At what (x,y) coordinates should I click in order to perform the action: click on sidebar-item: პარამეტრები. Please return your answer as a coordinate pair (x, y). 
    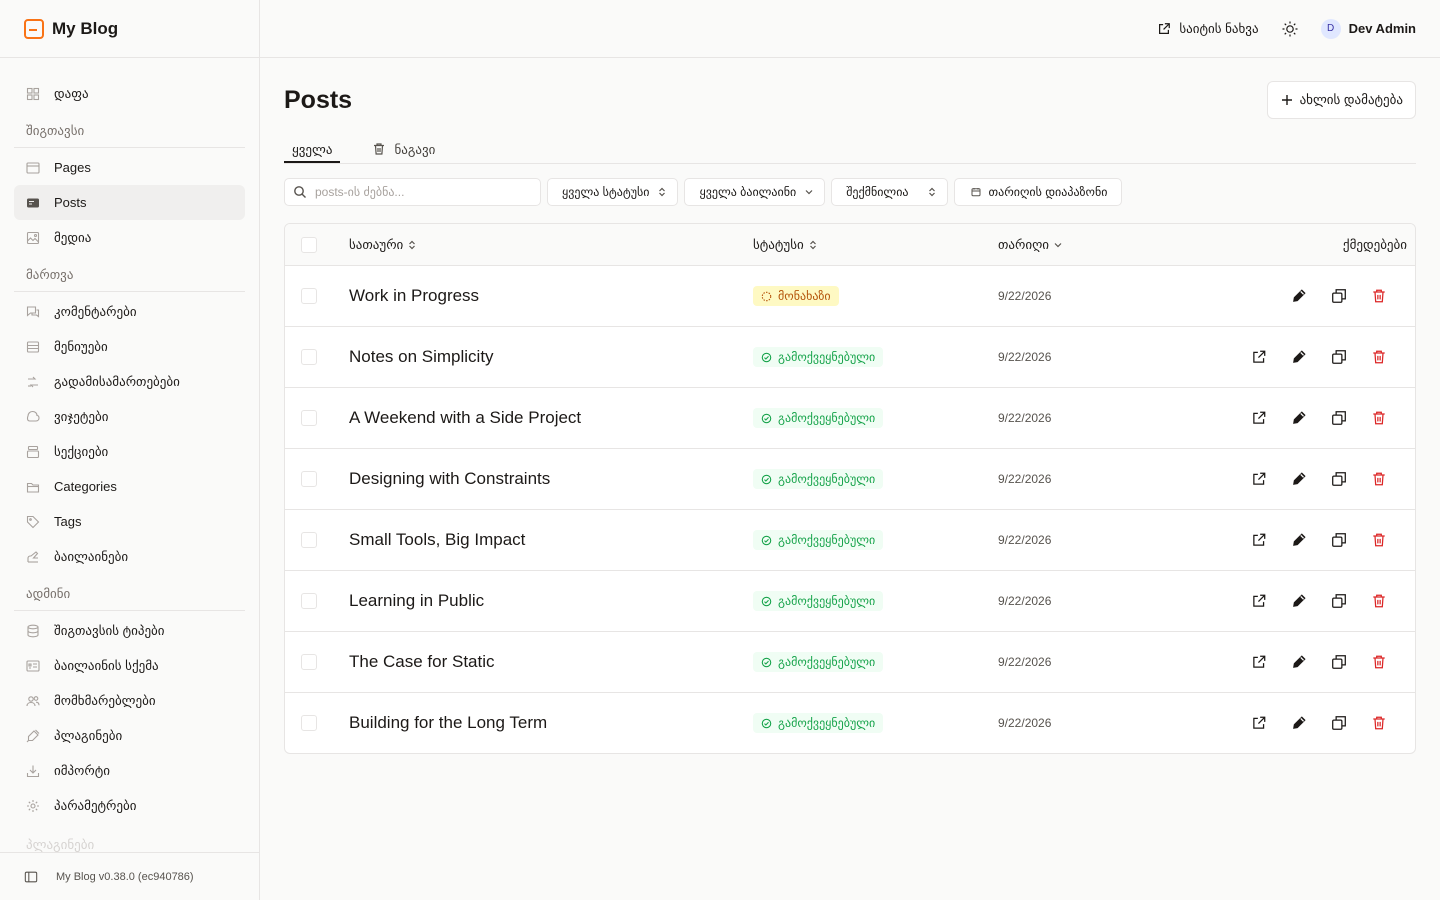
    Looking at the image, I should click on (129, 805).